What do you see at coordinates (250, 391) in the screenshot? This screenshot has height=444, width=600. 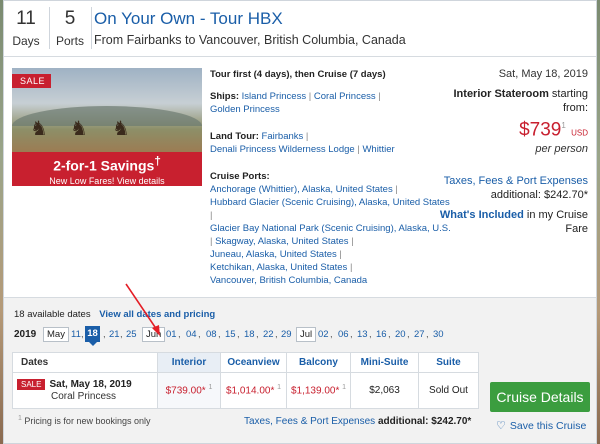 I see `price-oceanview-value: $1,014.00*` at bounding box center [250, 391].